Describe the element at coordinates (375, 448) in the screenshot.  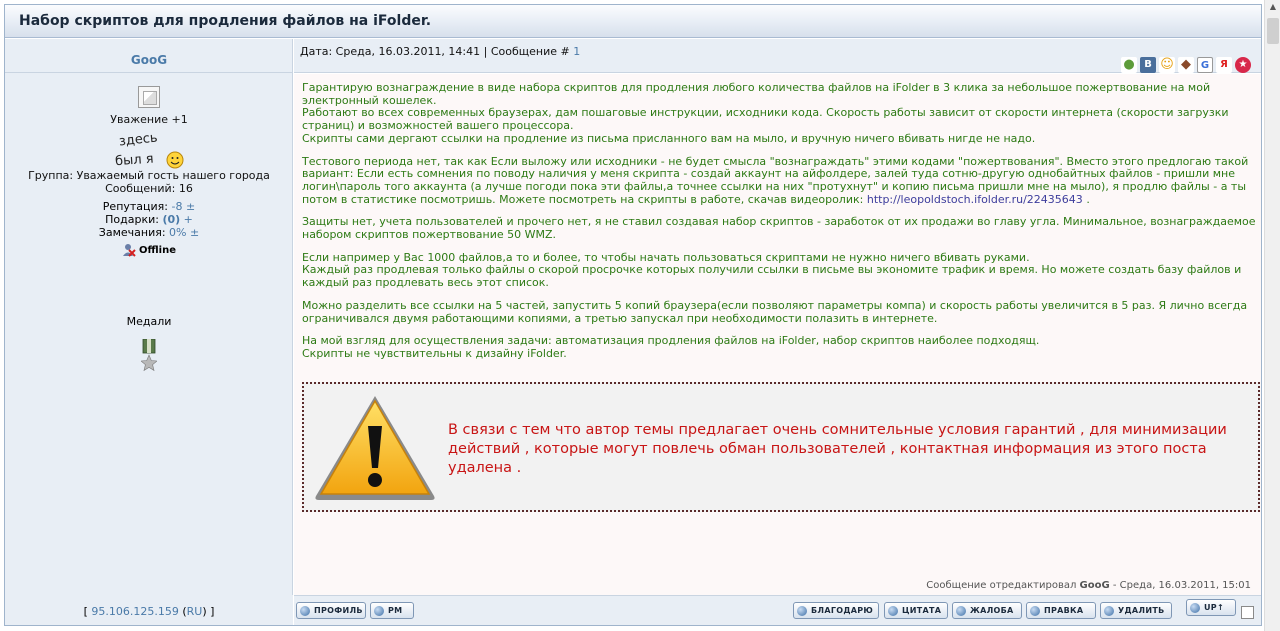
I see `warning-icon` at that location.